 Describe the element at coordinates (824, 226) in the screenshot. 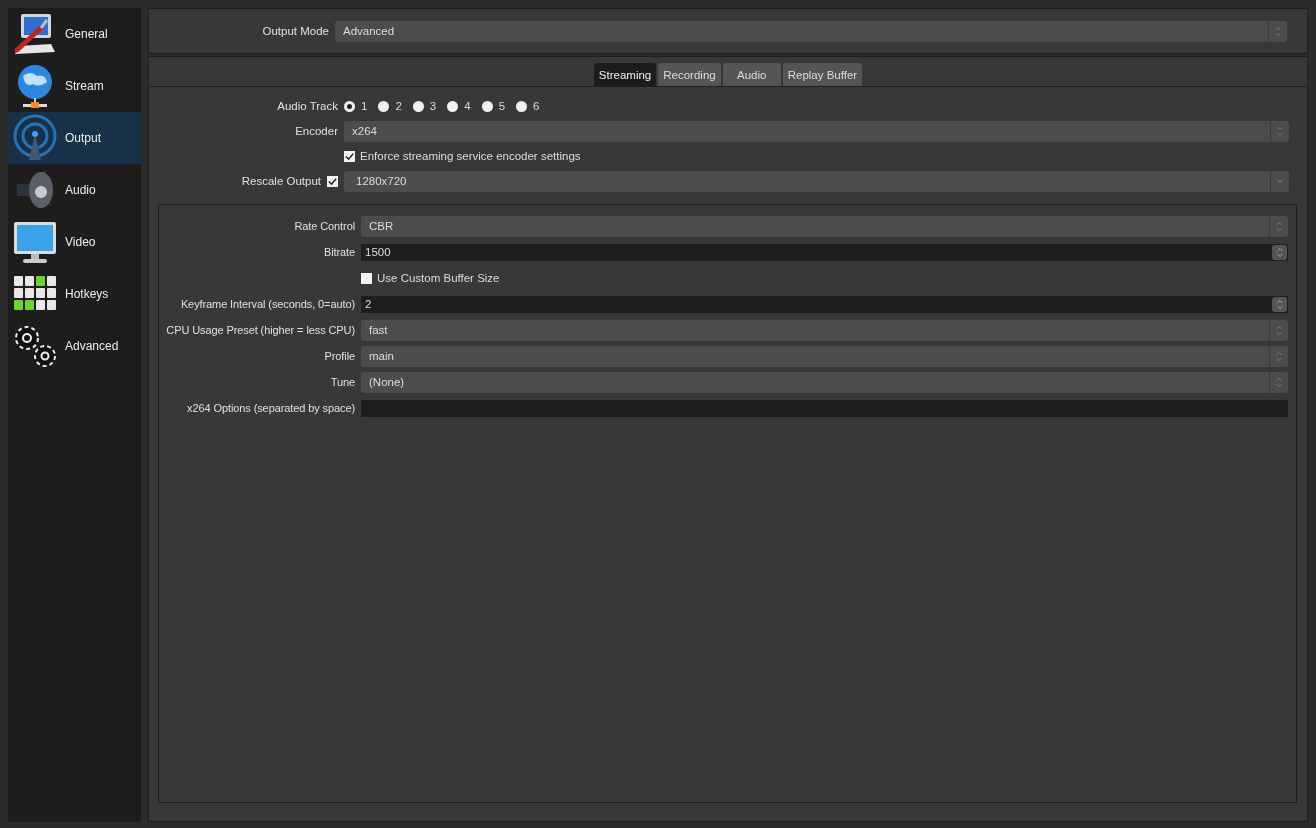

I see `dropdown: CBR` at that location.